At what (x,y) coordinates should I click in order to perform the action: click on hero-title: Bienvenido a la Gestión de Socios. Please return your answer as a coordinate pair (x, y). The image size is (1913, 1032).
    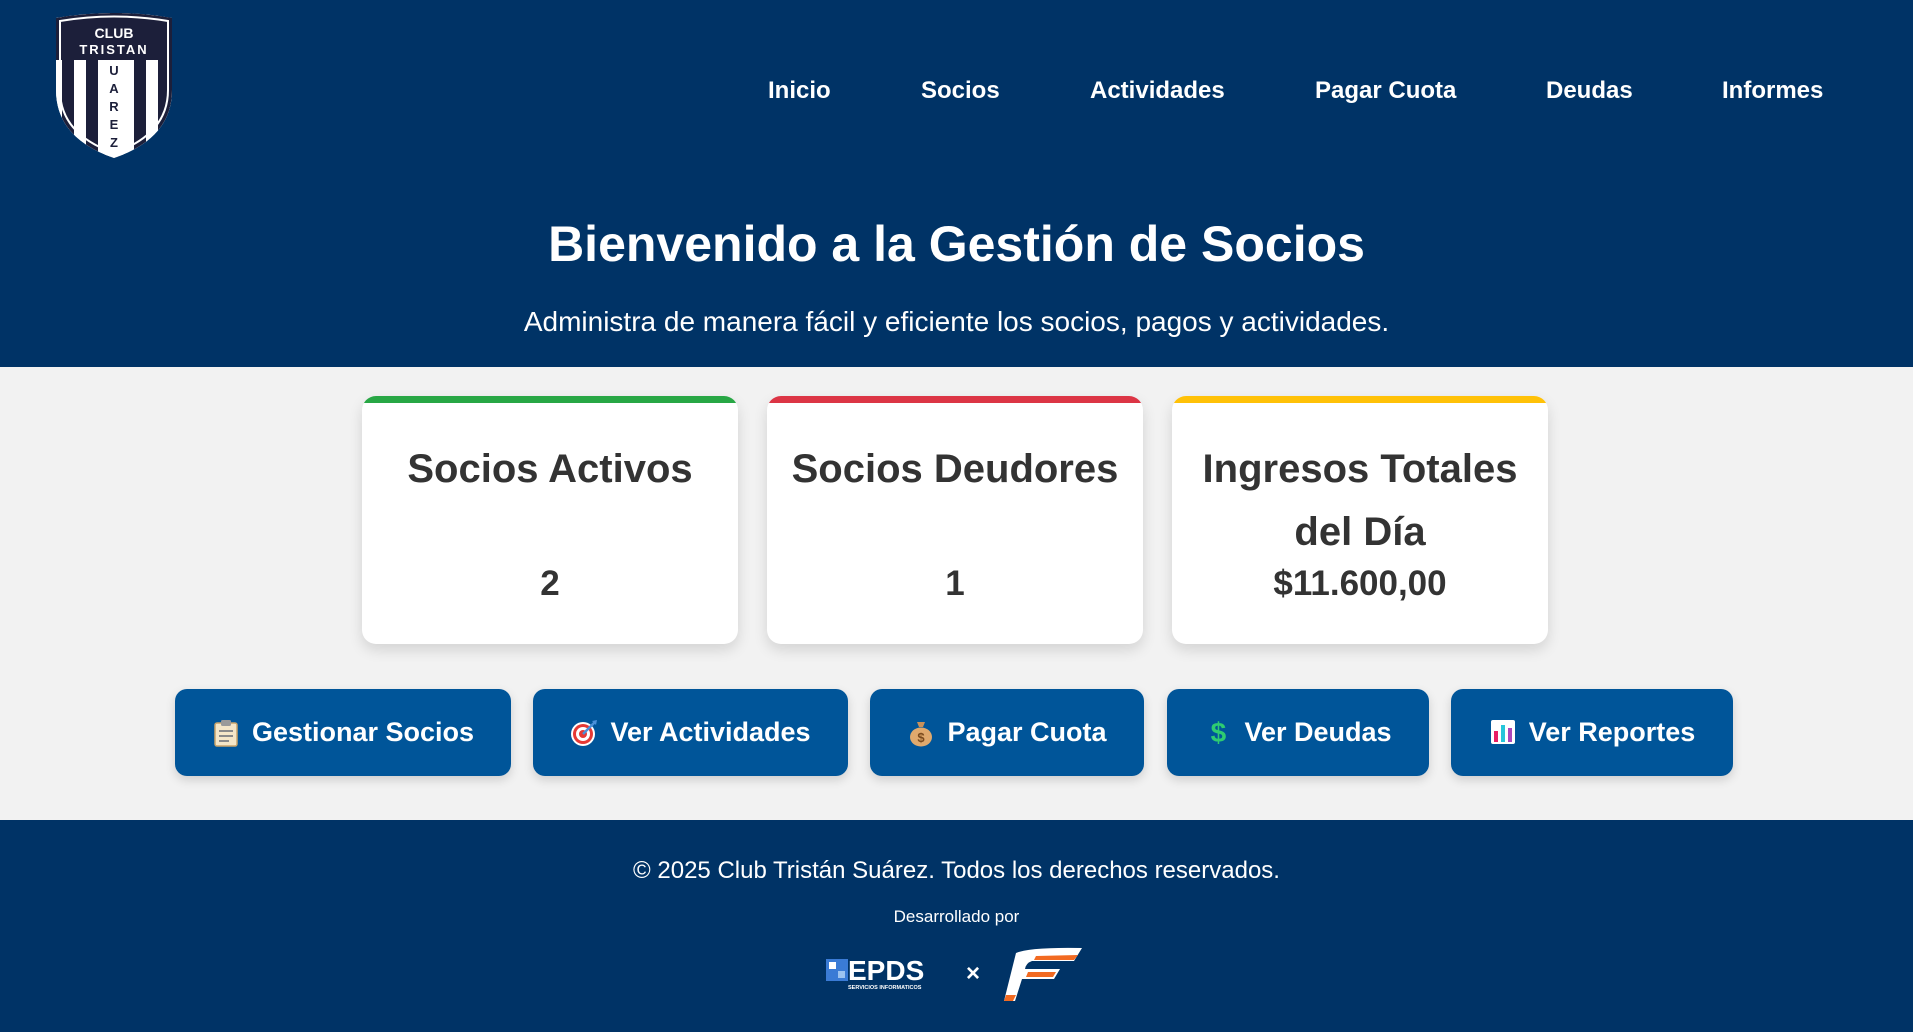
    Looking at the image, I should click on (956, 244).